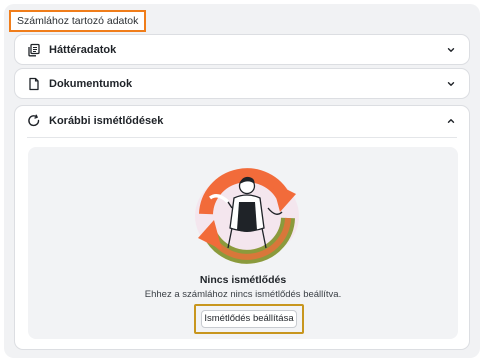 The height and width of the screenshot is (363, 487). I want to click on divider, so click(242, 137).